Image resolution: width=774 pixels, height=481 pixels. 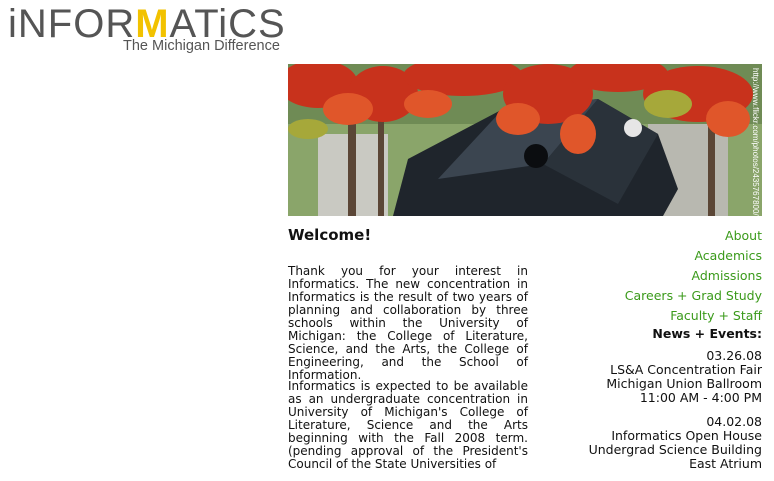 What do you see at coordinates (686, 435) in the screenshot?
I see `event-title: Informatics Open House` at bounding box center [686, 435].